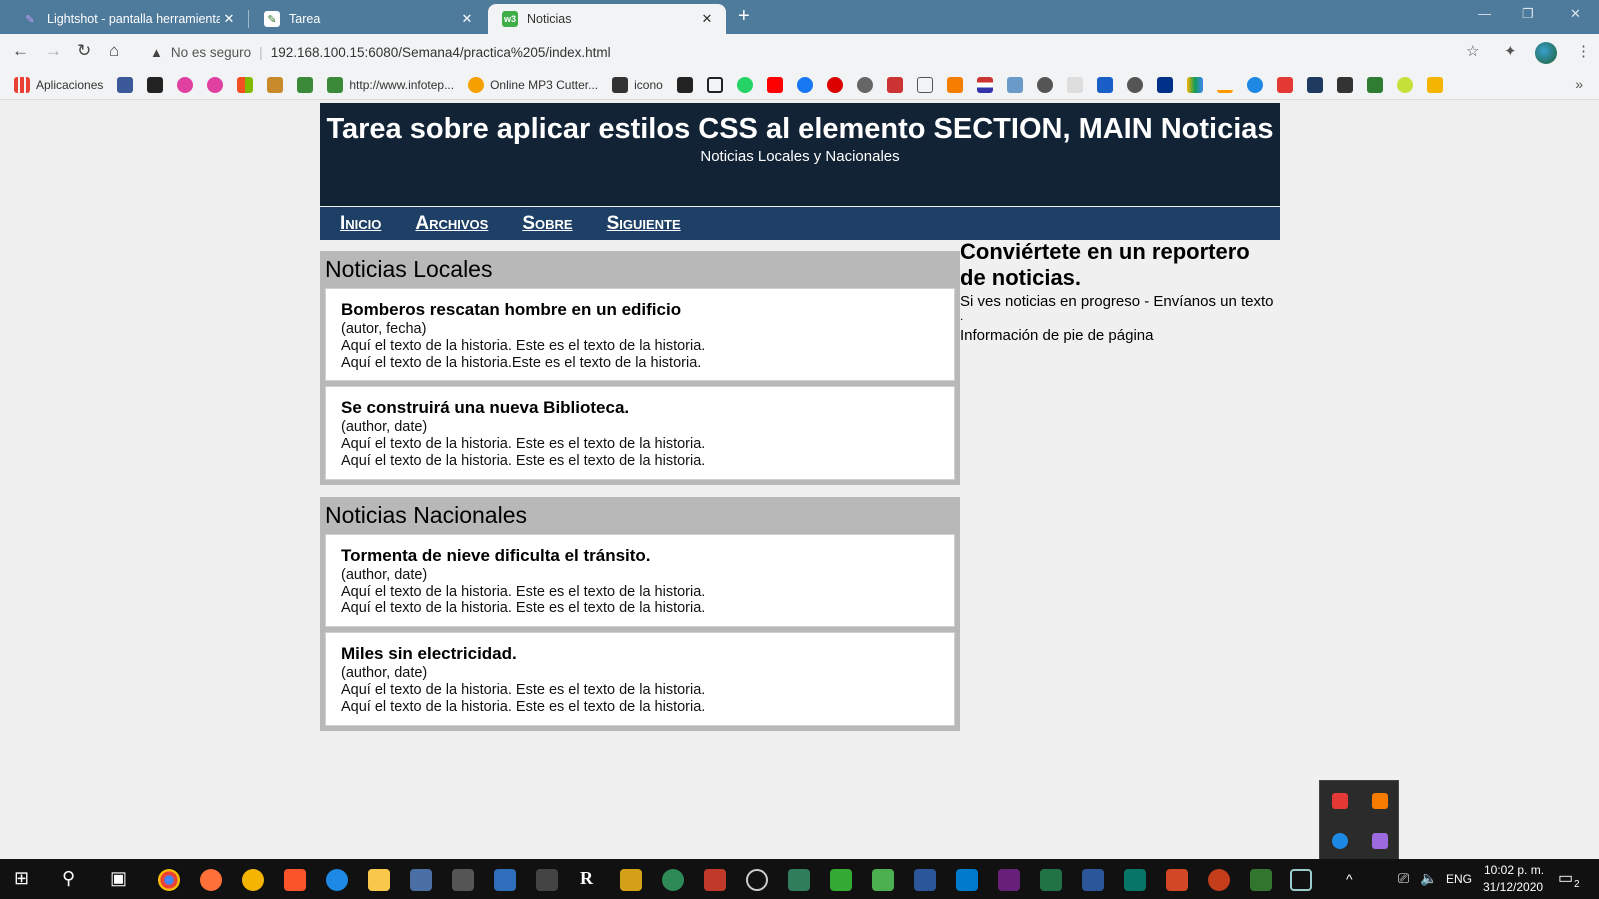 This screenshot has height=899, width=1599. Describe the element at coordinates (883, 880) in the screenshot. I see `camtasia-icon` at that location.